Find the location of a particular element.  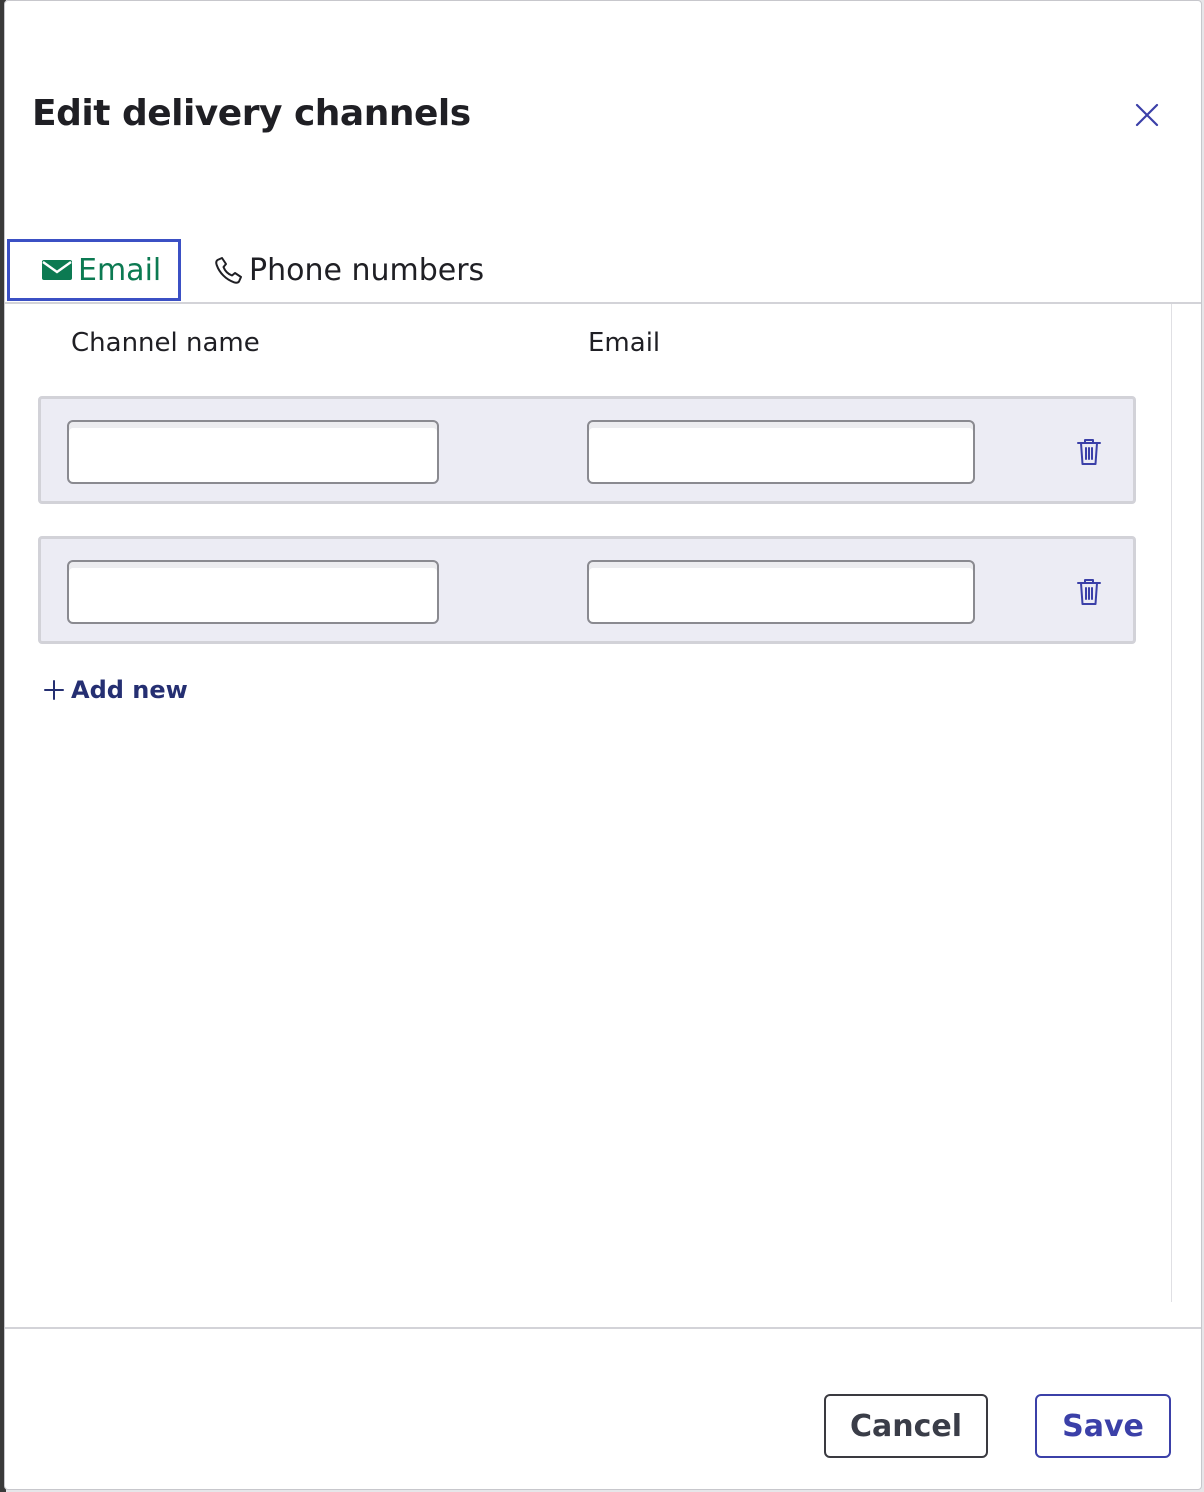

close-button is located at coordinates (1147, 115).